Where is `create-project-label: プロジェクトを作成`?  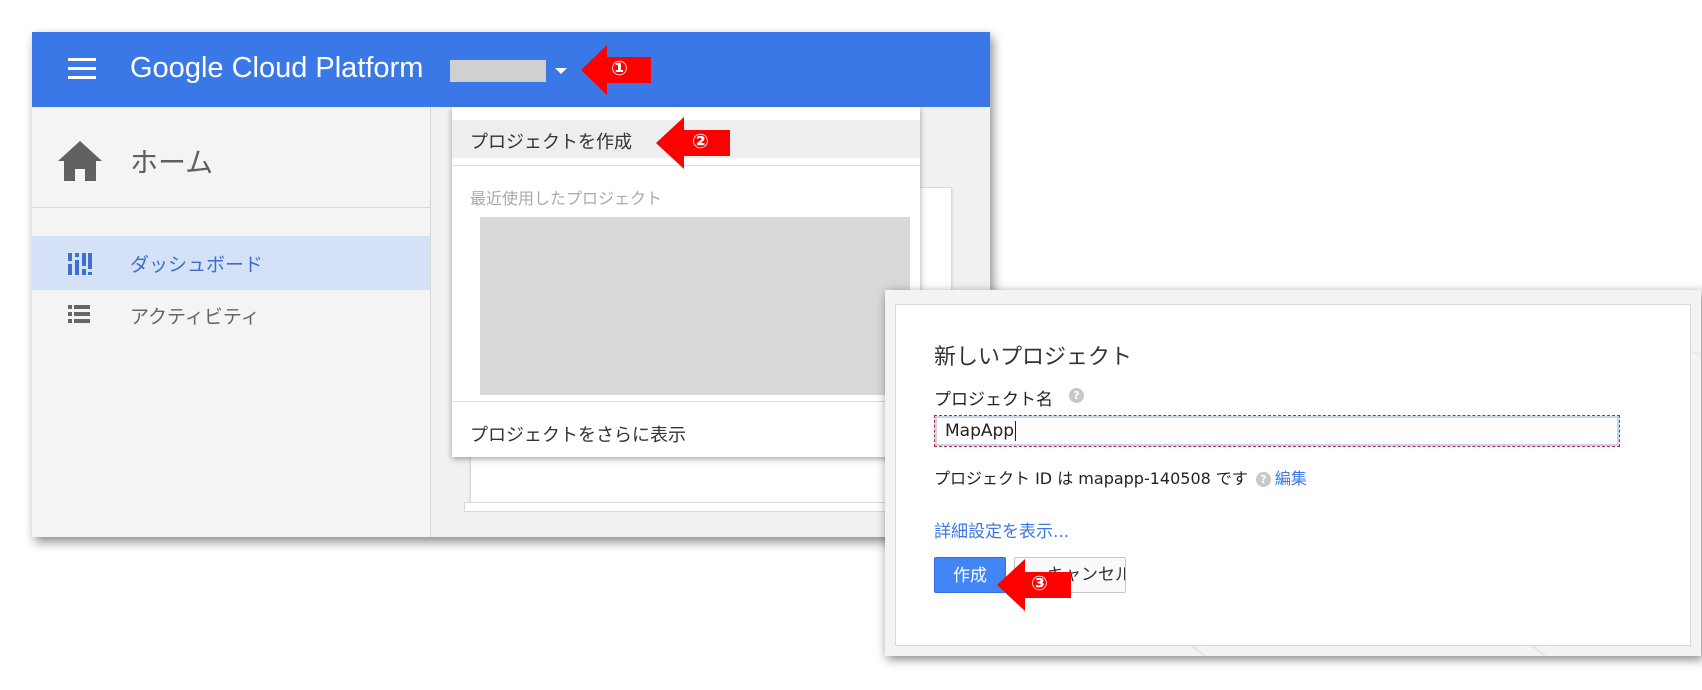 create-project-label: プロジェクトを作成 is located at coordinates (551, 142).